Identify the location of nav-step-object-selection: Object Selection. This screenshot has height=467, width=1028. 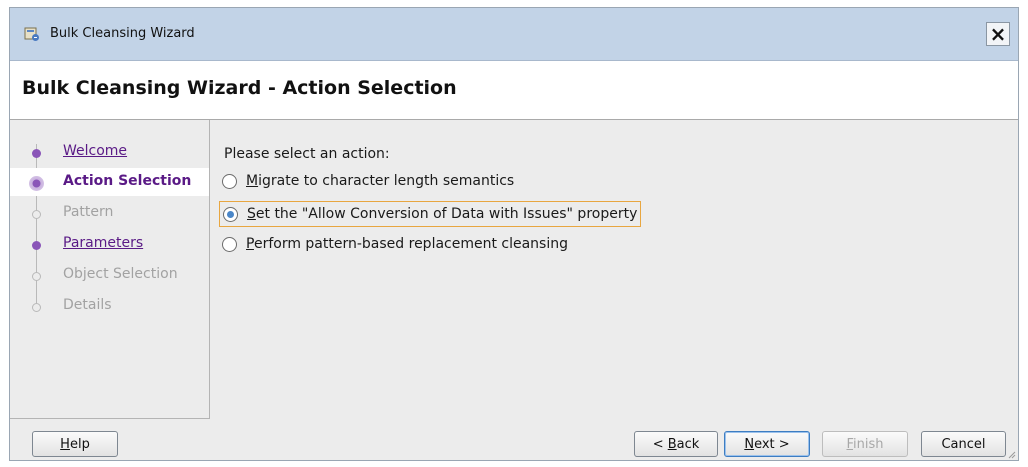
(109, 275).